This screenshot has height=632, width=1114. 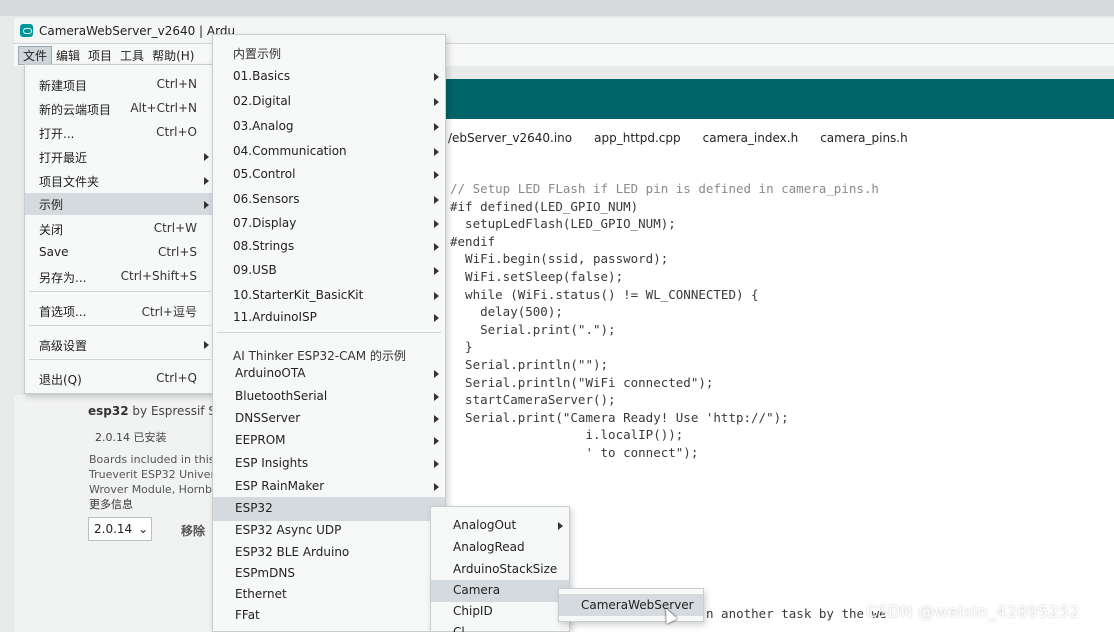 I want to click on menu-item-advanced: 高级设置, so click(x=120, y=345).